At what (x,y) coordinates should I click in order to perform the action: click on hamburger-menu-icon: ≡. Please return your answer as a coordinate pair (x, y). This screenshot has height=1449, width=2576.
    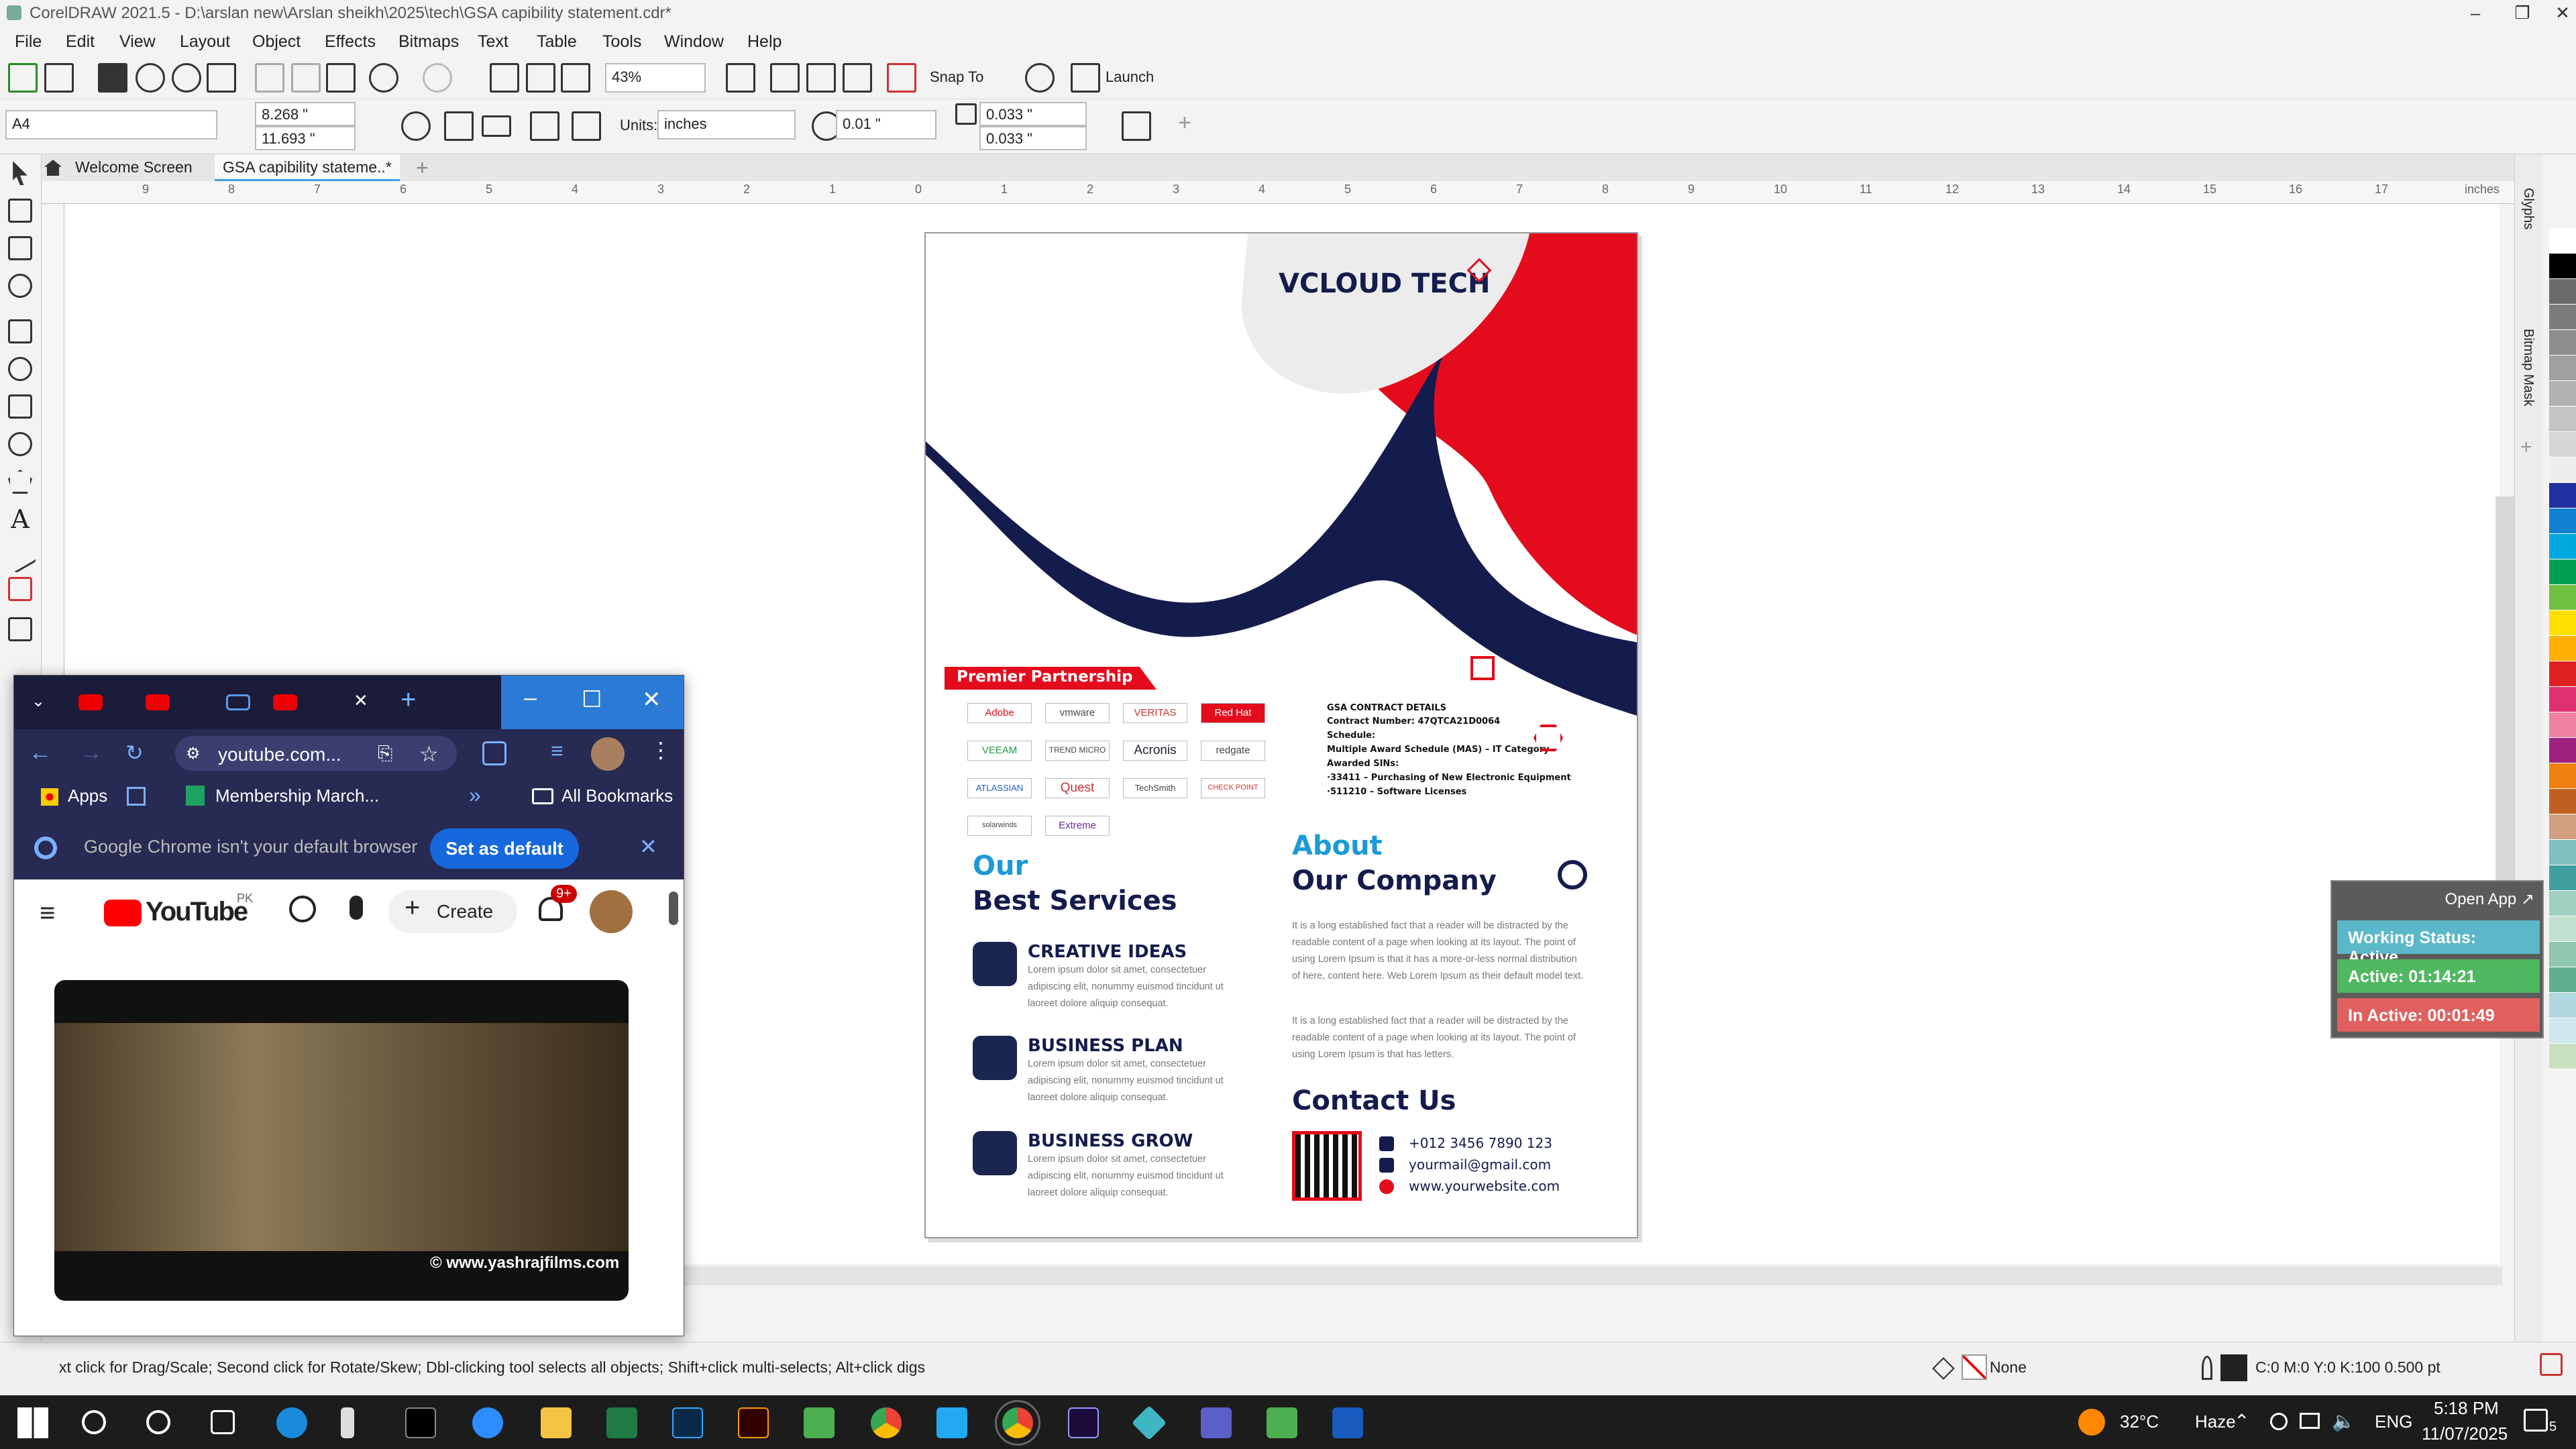
    Looking at the image, I should click on (47, 913).